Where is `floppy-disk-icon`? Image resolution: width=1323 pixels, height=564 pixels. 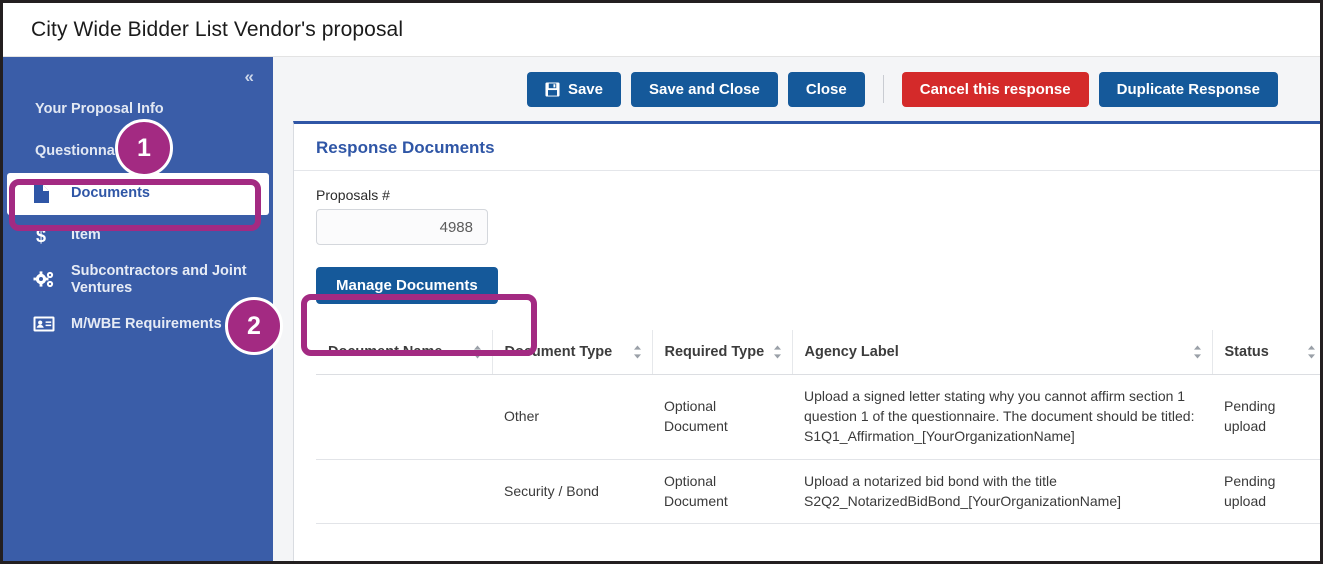
floppy-disk-icon is located at coordinates (552, 89).